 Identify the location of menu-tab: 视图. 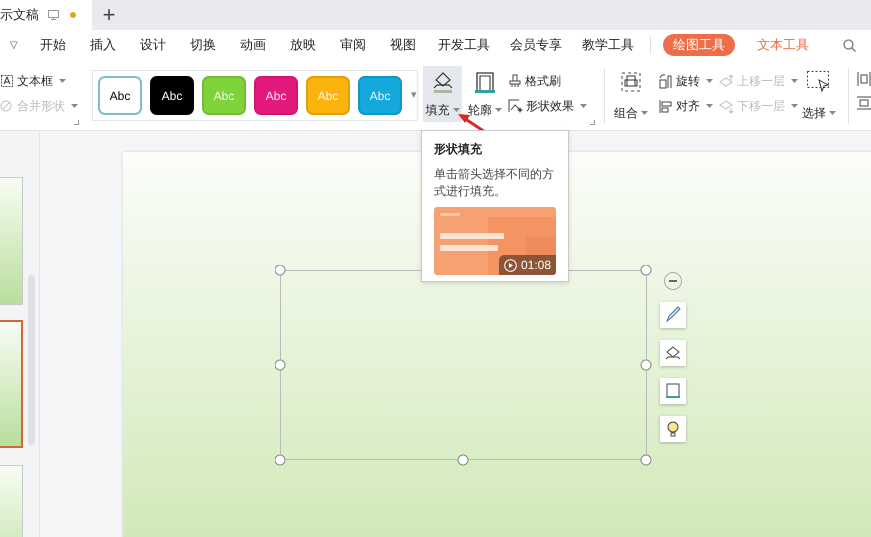
(403, 45).